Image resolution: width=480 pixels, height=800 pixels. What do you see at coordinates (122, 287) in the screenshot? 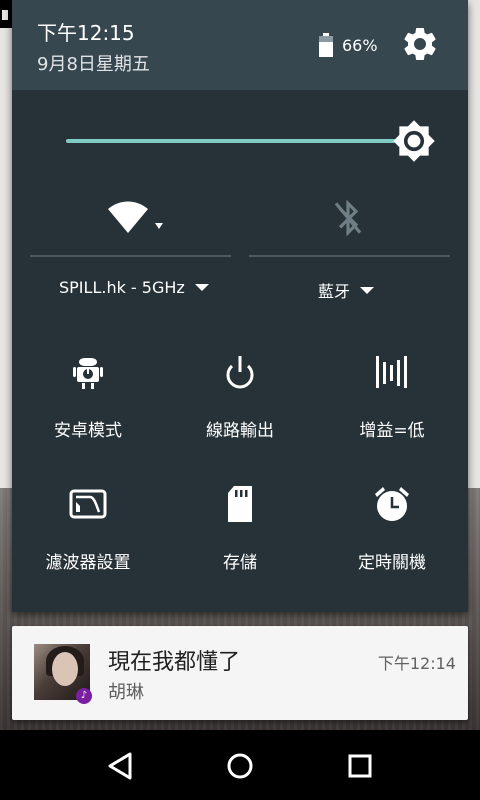
I see `wifi-network-label: SPILL.hk - 5GHz` at bounding box center [122, 287].